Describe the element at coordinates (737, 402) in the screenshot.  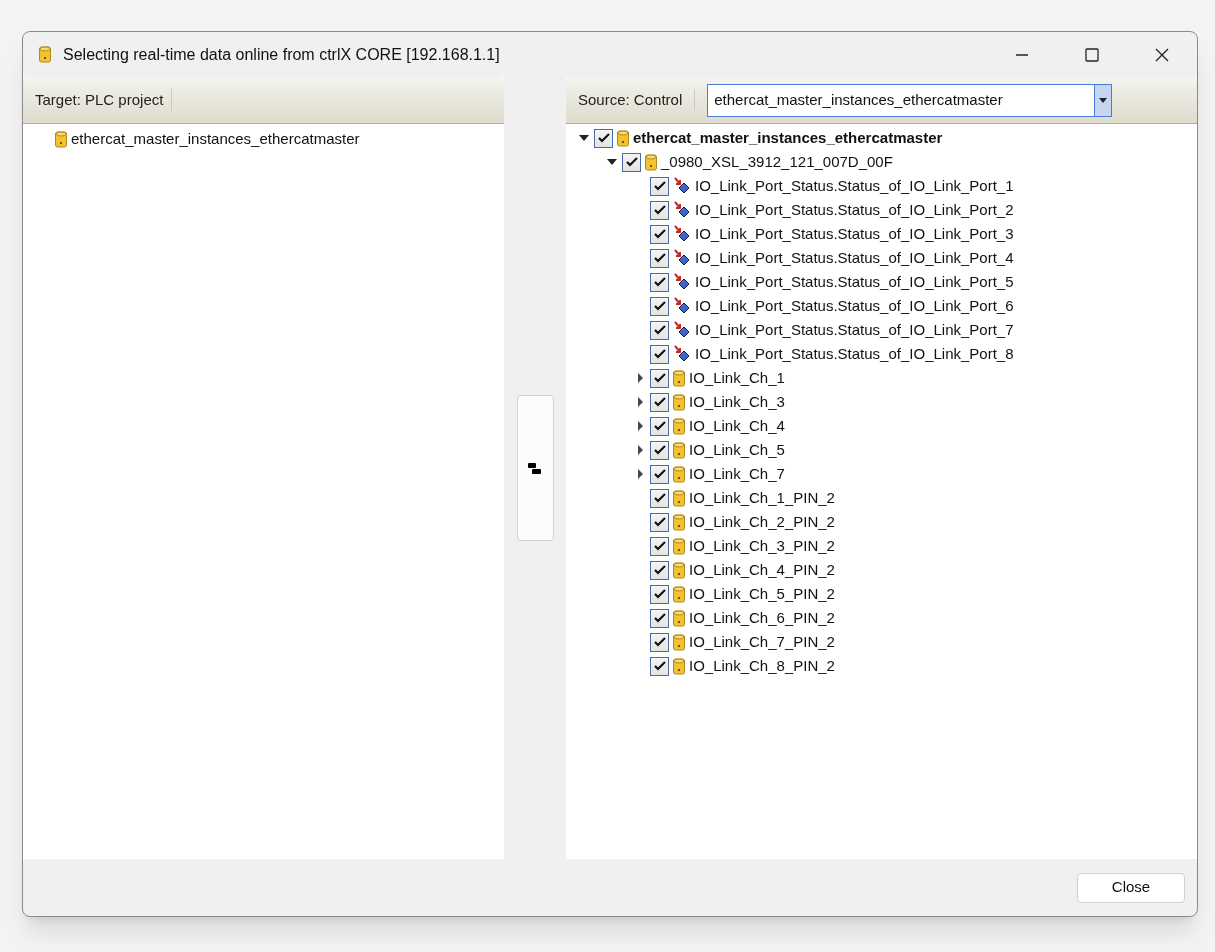
I see `tree-item-label: IO_Link_Ch_3` at that location.